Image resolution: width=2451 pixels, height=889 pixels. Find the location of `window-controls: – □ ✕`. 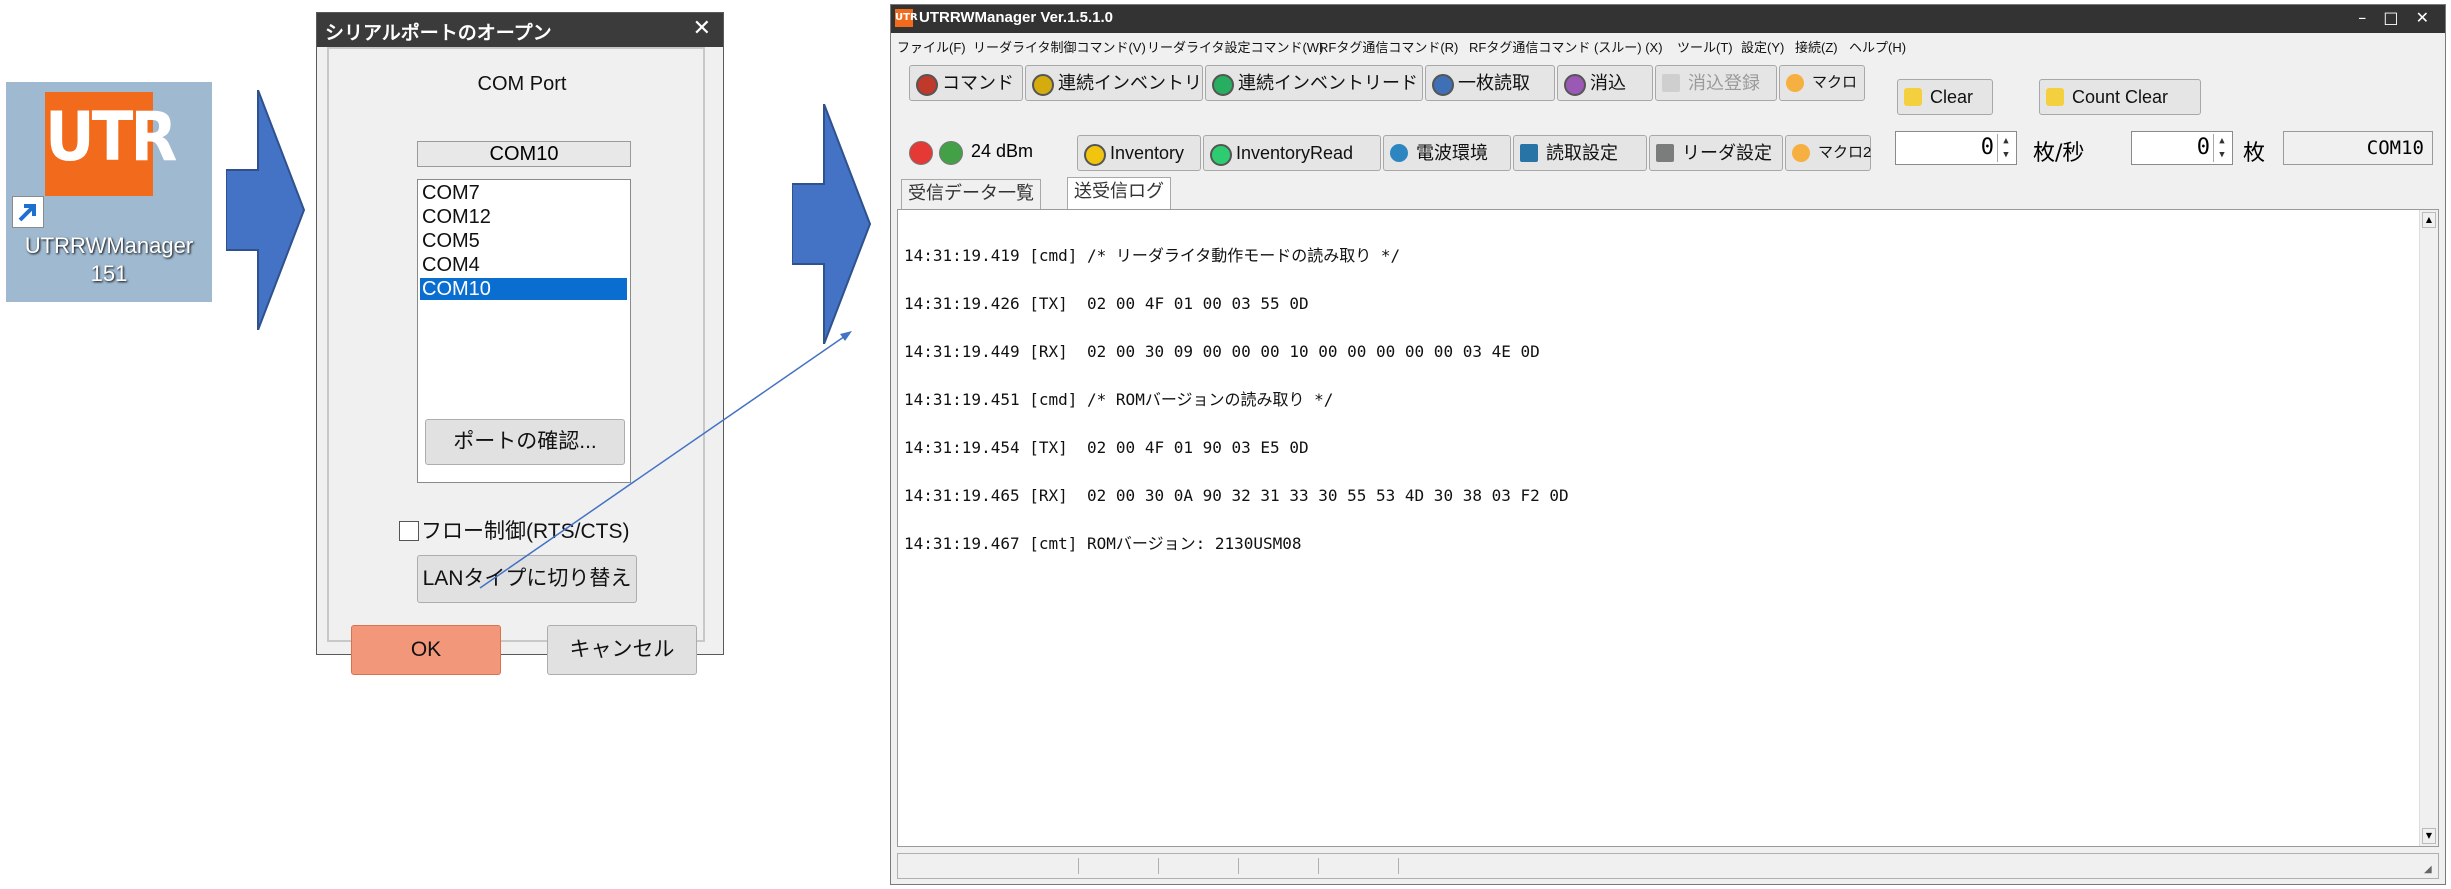

window-controls: – □ ✕ is located at coordinates (2396, 17).